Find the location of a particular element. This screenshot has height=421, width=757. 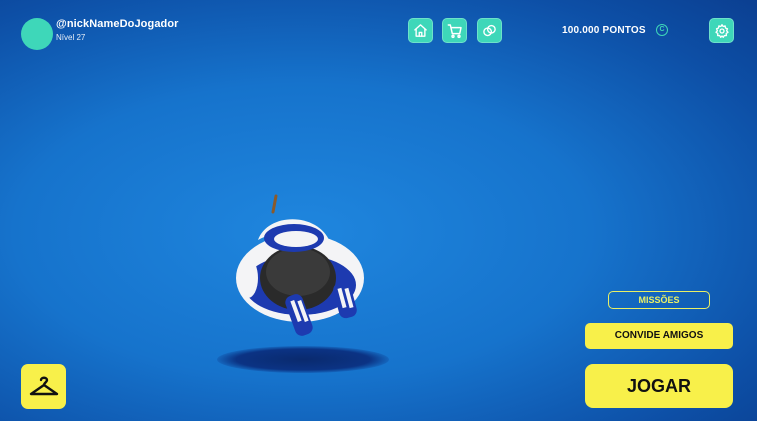

wardrobe-rings-icon is located at coordinates (489, 30).